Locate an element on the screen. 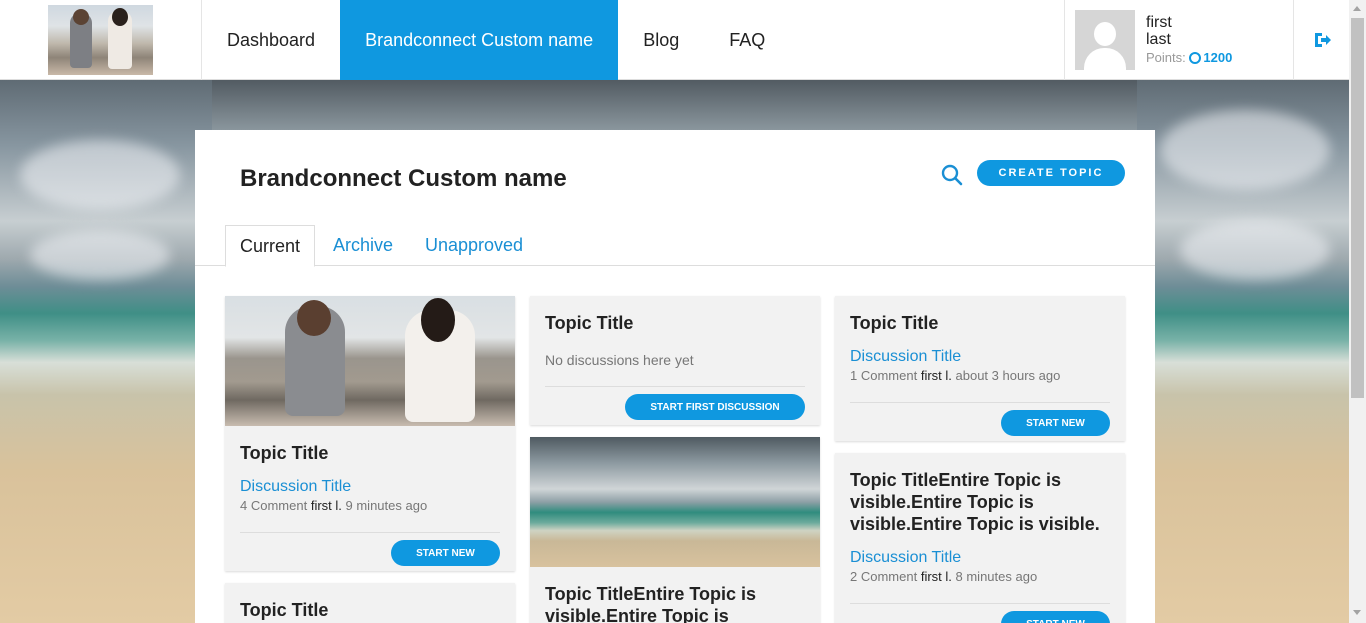  vertical-scrollbar is located at coordinates (1357, 311).